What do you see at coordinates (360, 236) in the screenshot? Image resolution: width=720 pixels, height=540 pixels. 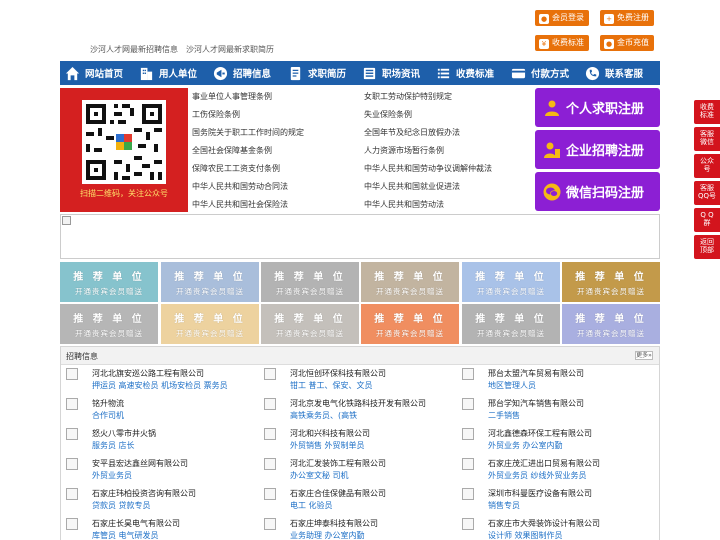 I see `banner-ad` at bounding box center [360, 236].